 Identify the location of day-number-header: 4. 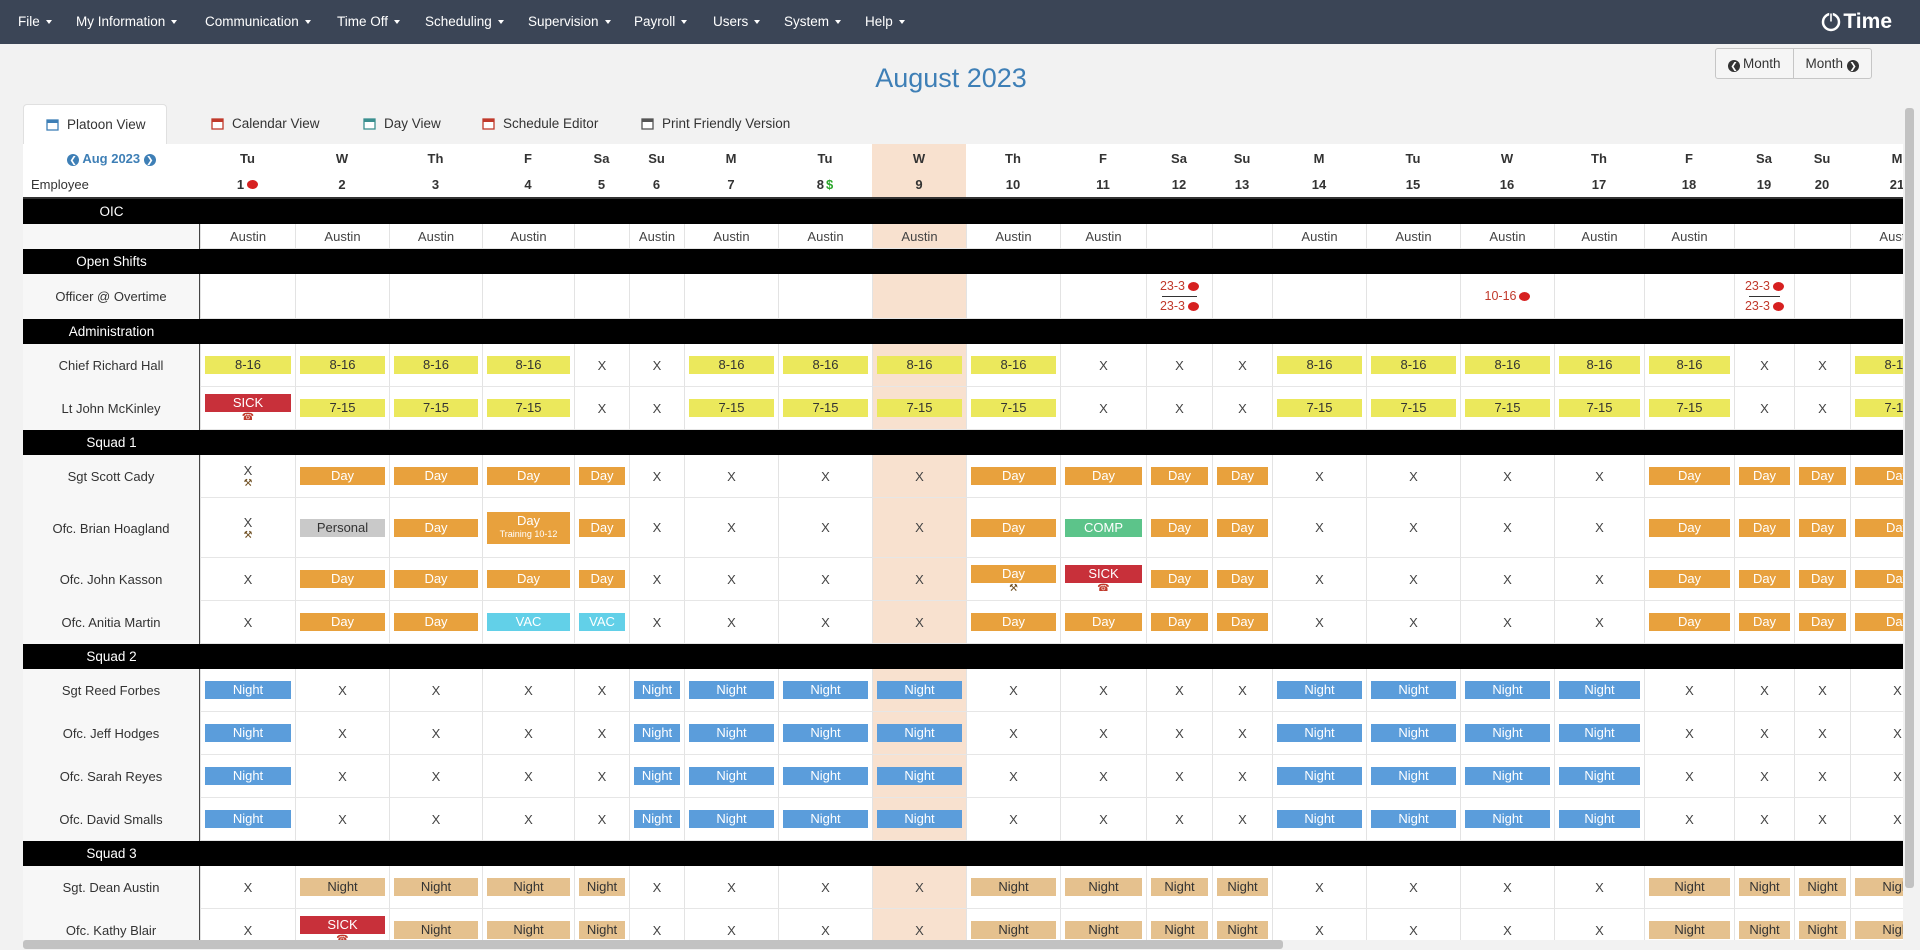
(528, 184).